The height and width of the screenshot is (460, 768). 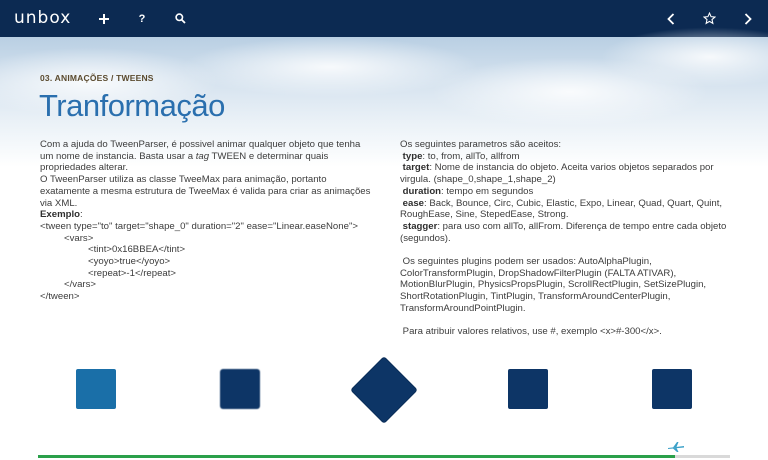 What do you see at coordinates (79, 238) in the screenshot?
I see `code-line: <vars>` at bounding box center [79, 238].